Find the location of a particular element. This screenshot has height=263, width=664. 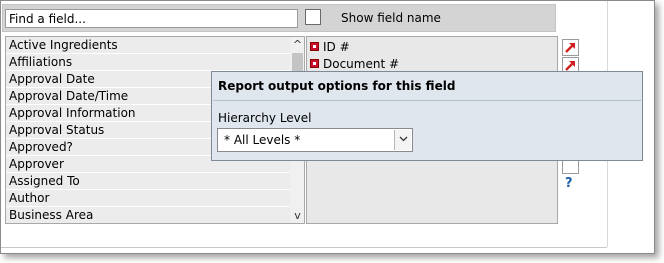

toolbar: Show field name is located at coordinates (279, 18).